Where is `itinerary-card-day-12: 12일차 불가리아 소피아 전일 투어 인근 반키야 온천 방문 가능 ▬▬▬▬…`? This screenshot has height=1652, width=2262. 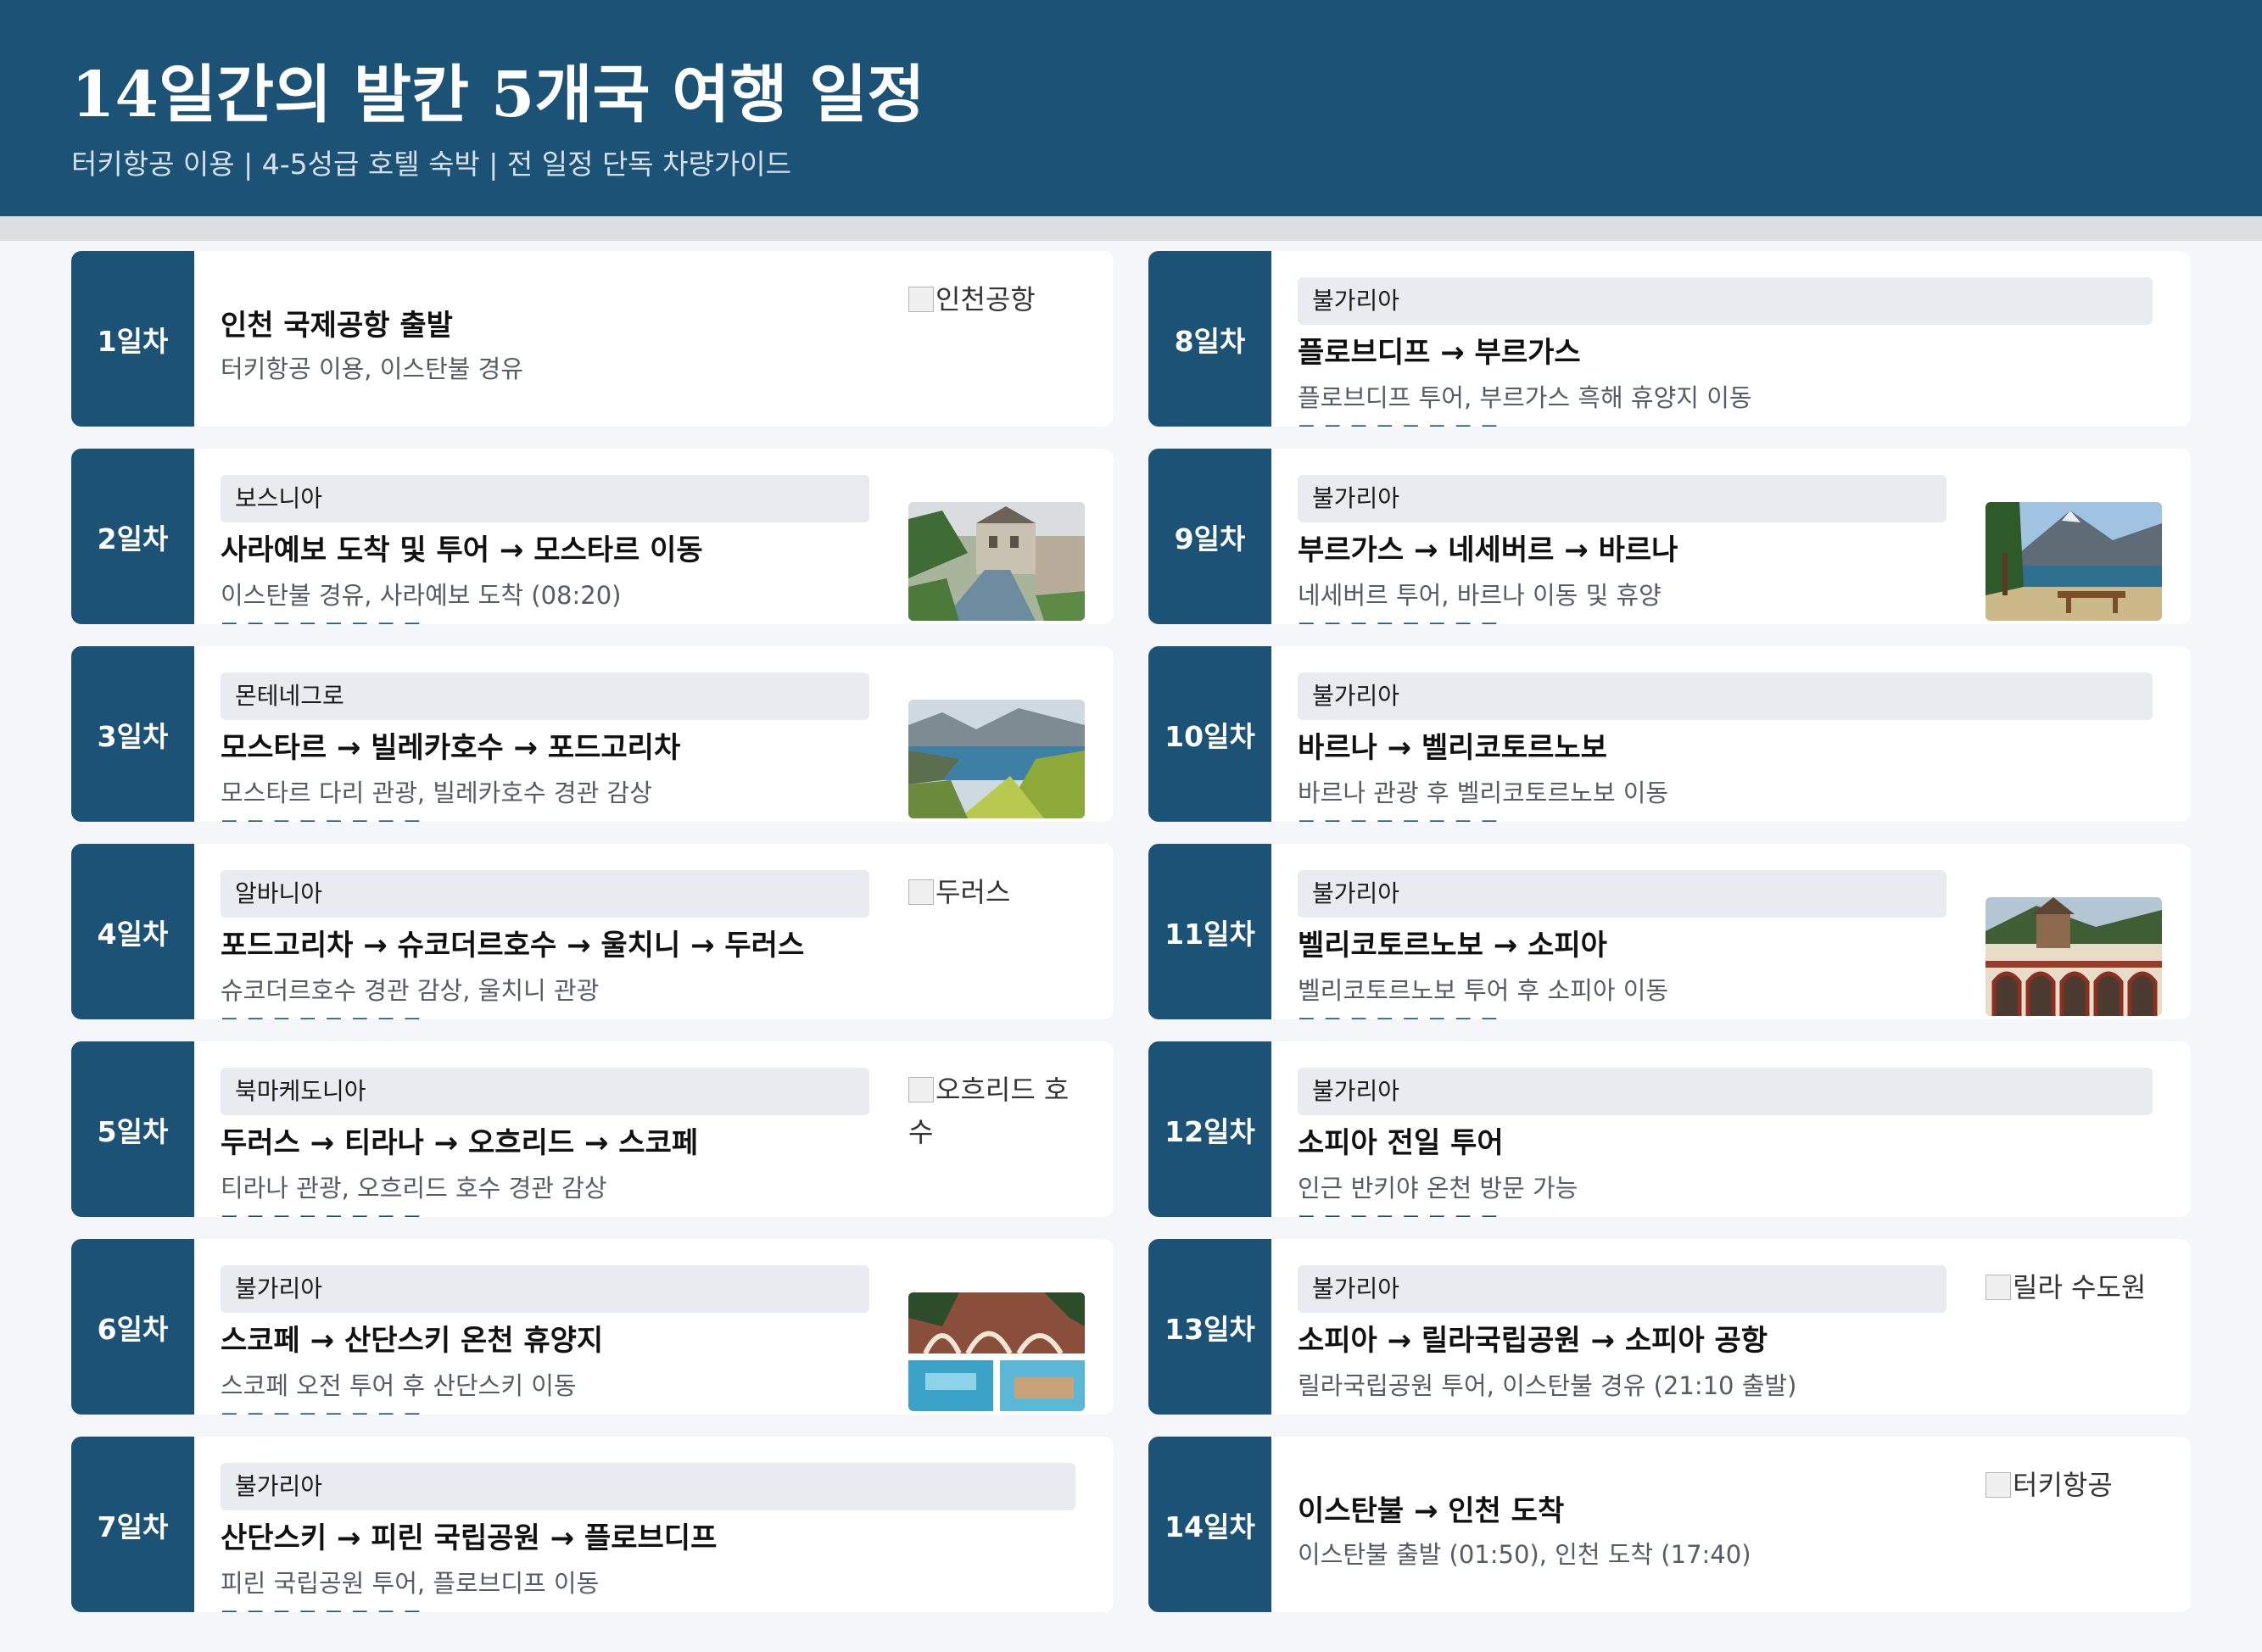 itinerary-card-day-12: 12일차 불가리아 소피아 전일 투어 인근 반키야 온천 방문 가능 ▬▬▬▬… is located at coordinates (1670, 1129).